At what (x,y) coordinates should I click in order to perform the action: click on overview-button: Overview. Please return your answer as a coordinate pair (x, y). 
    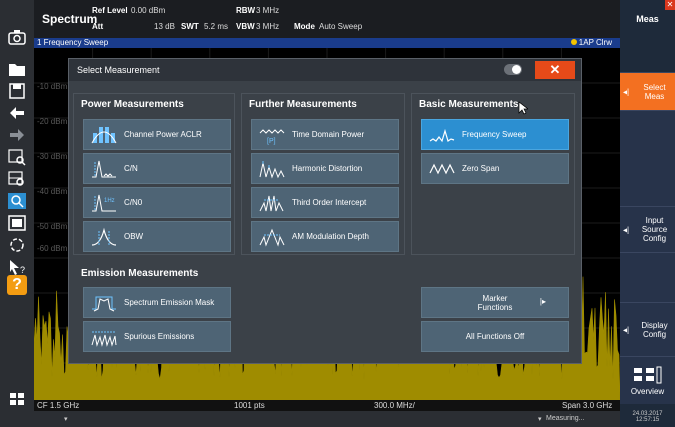
    Looking at the image, I should click on (647, 380).